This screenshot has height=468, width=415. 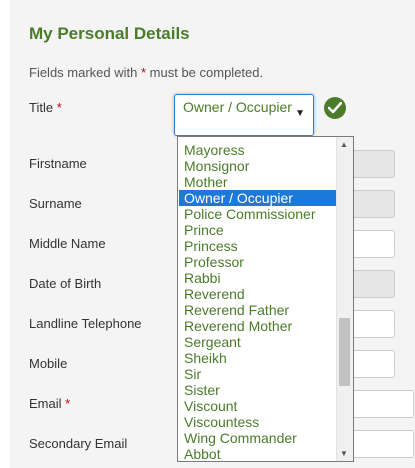 What do you see at coordinates (257, 438) in the screenshot?
I see `title-option: Wing Commander` at bounding box center [257, 438].